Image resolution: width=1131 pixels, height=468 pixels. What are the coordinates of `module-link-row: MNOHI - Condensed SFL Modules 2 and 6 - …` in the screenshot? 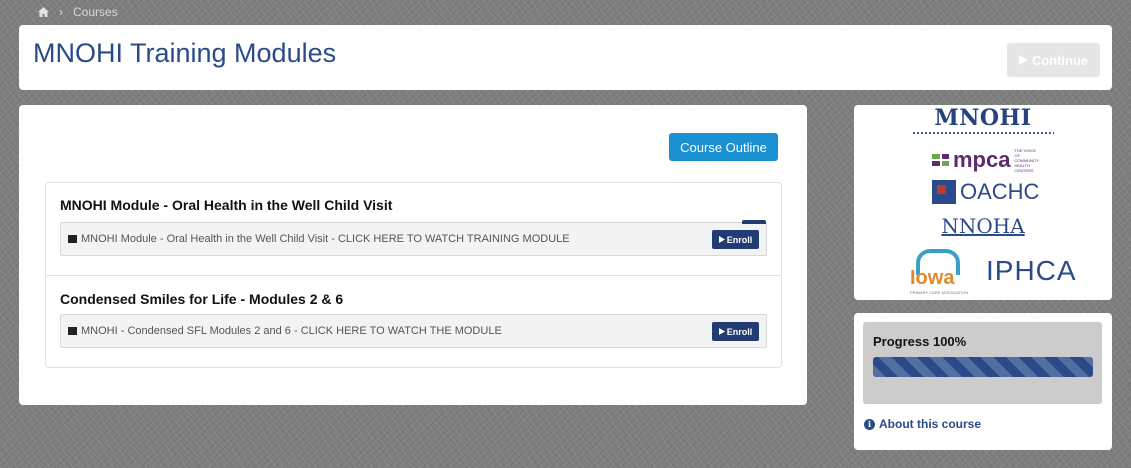 It's located at (413, 331).